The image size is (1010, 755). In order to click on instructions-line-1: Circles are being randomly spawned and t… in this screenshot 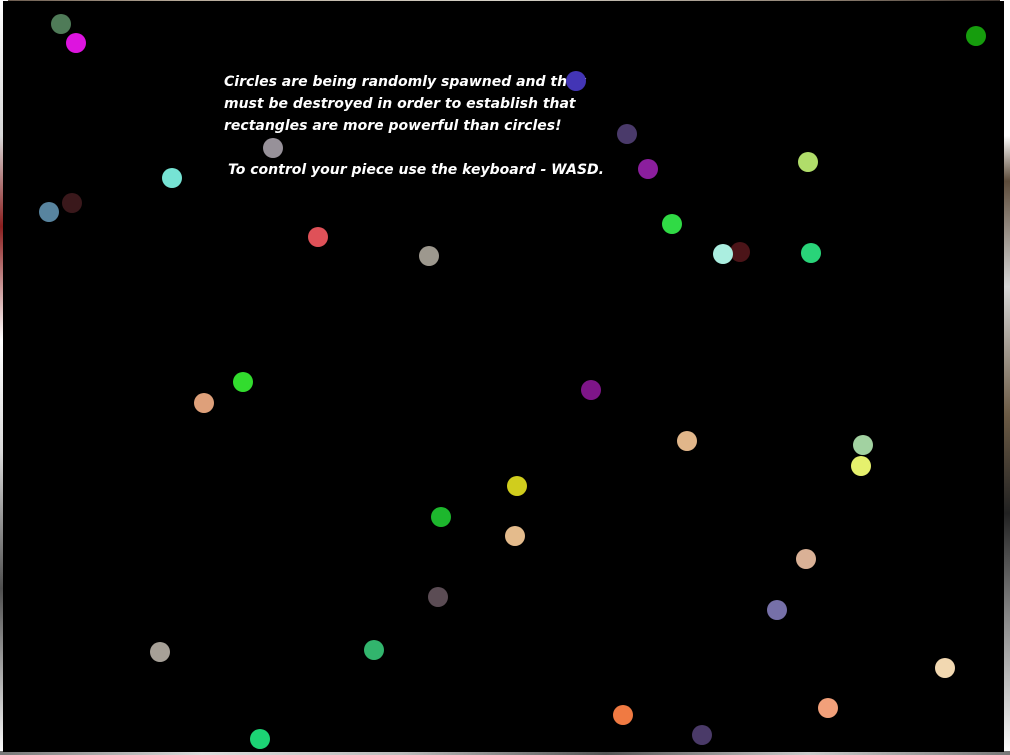, I will do `click(405, 82)`.